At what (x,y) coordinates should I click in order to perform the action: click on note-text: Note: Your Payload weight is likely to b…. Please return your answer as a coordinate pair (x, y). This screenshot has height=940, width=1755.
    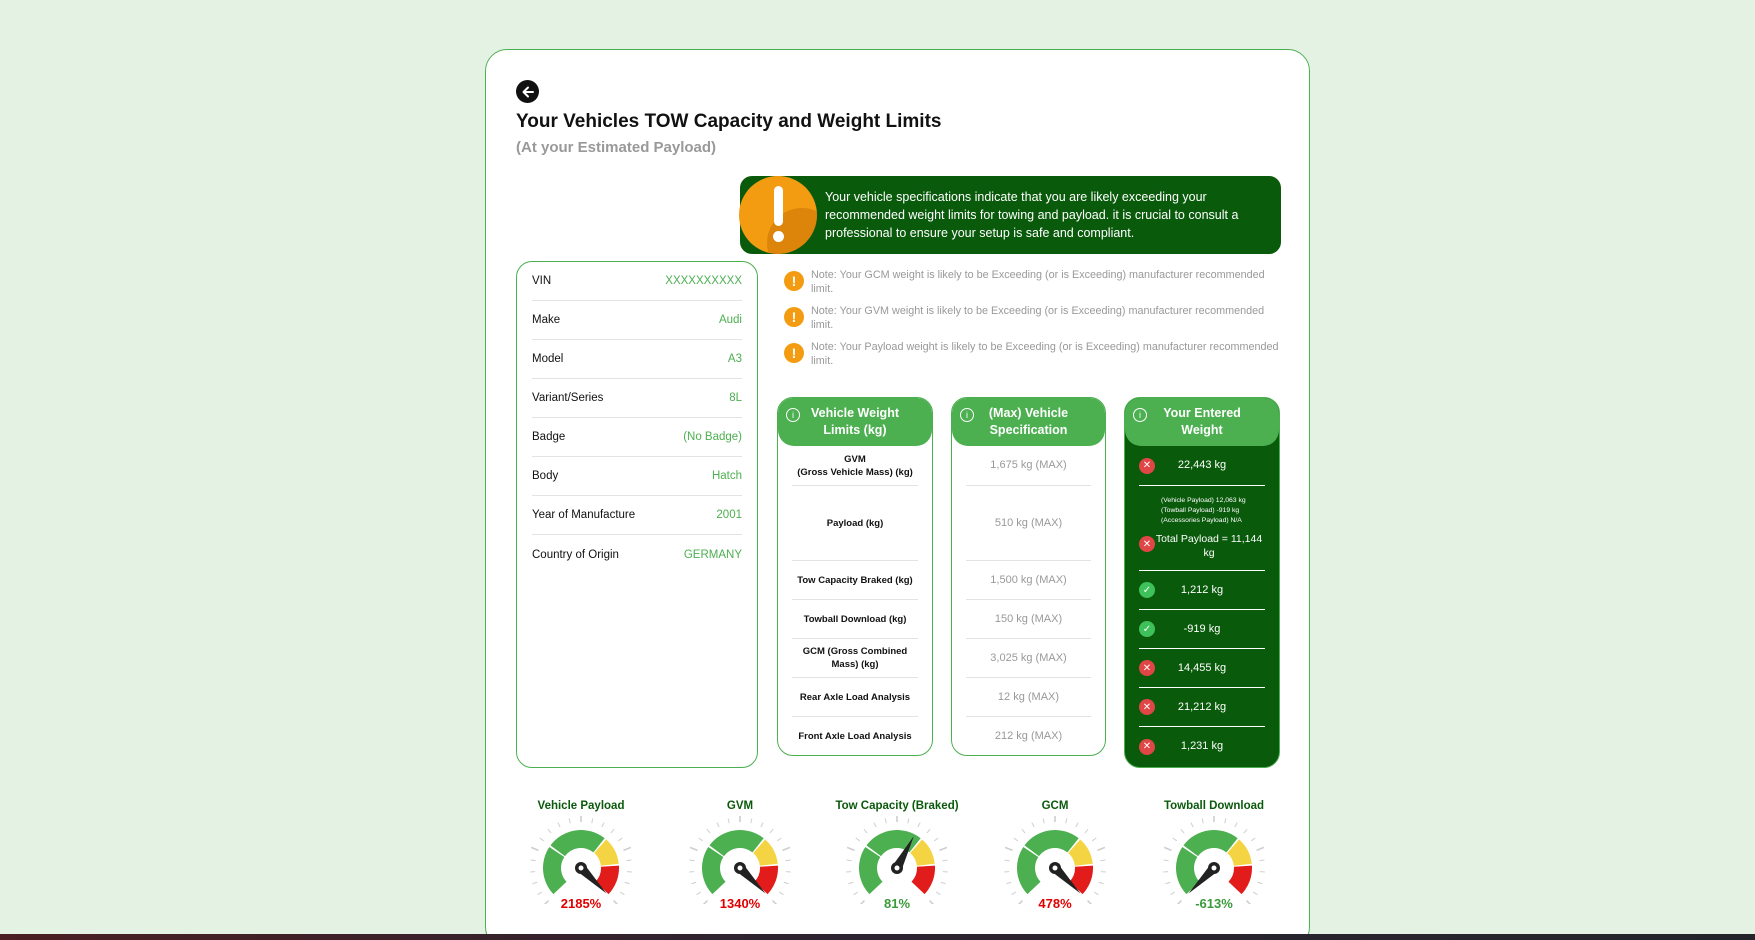
    Looking at the image, I should click on (1045, 354).